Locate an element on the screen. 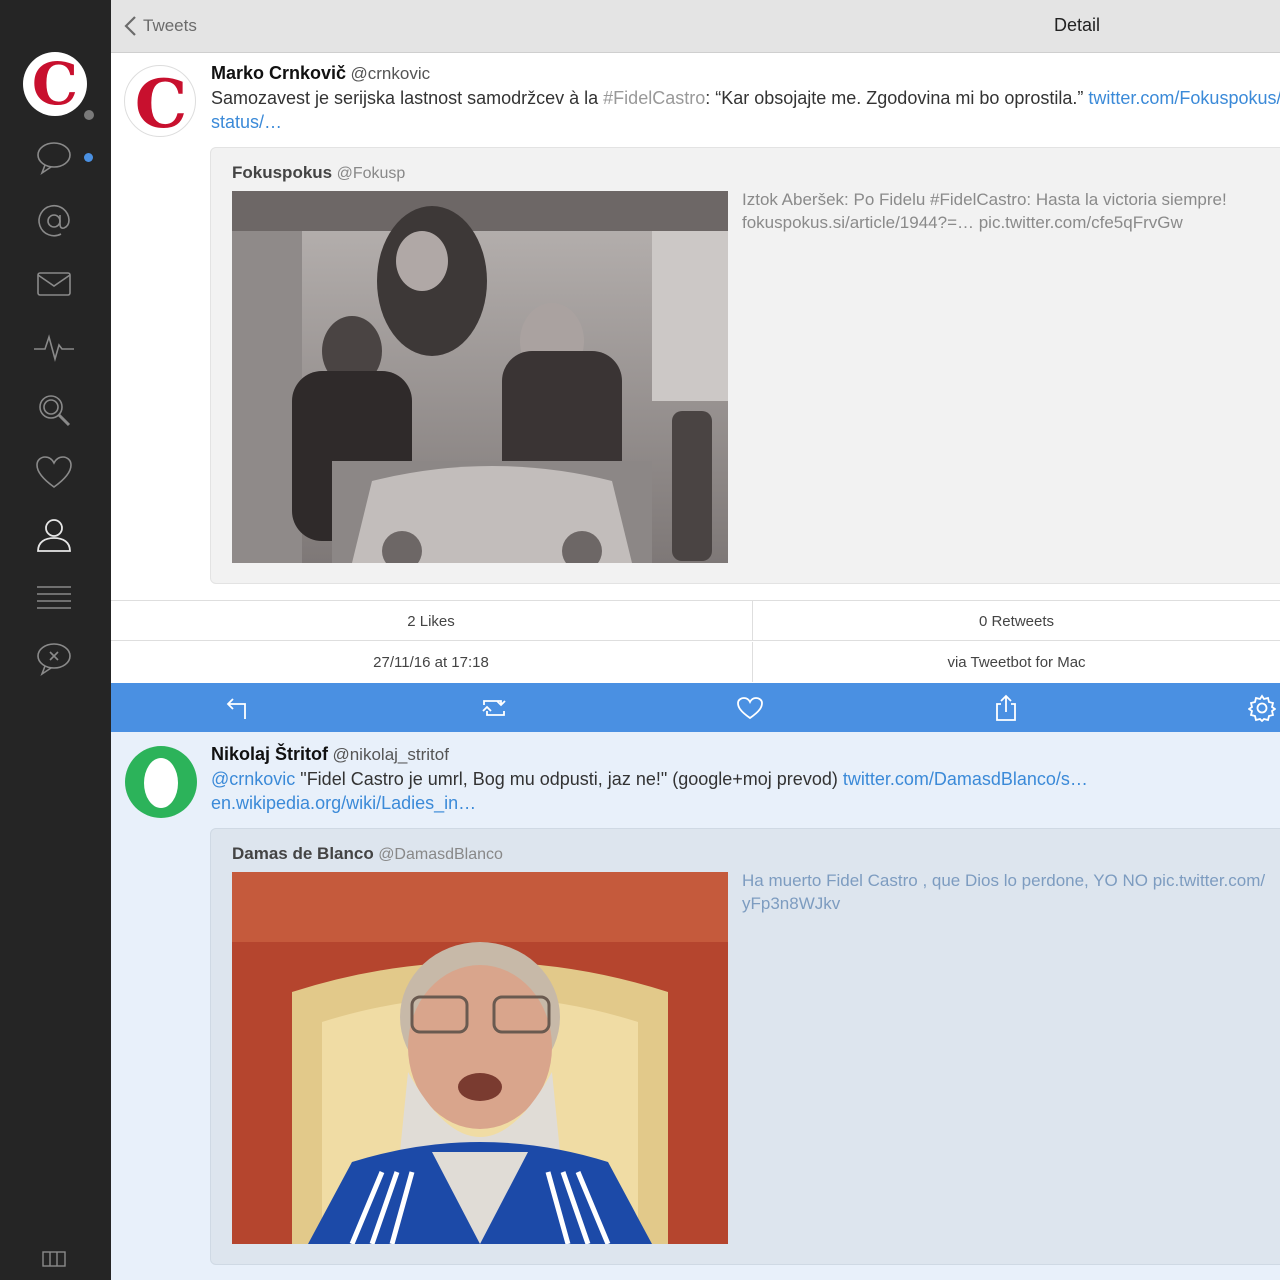  reply-quoted-header: Damas de Blanco @DamasdBlanco is located at coordinates (367, 854).